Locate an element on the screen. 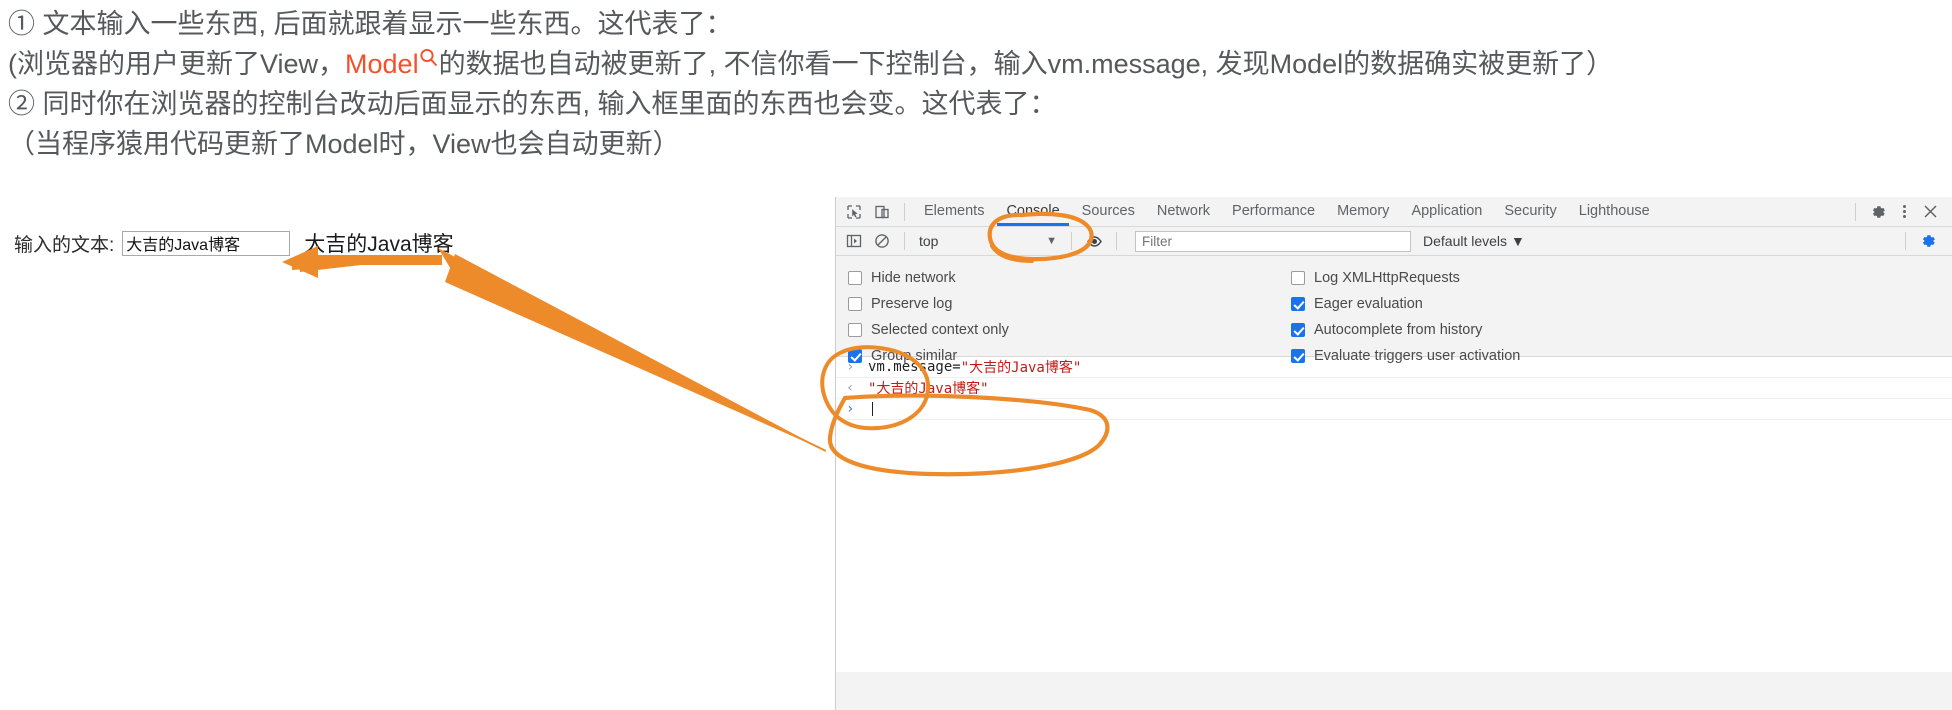 The image size is (1952, 710). console-settings-gear-icon is located at coordinates (1928, 241).